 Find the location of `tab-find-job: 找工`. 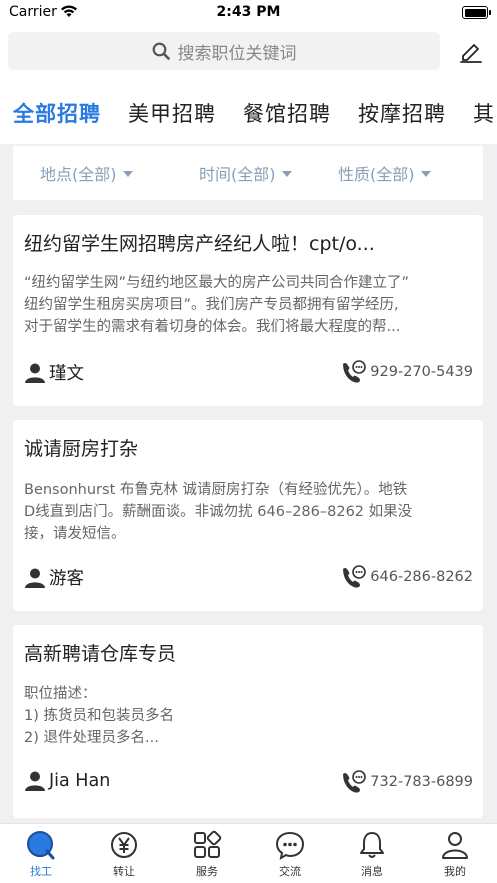

tab-find-job: 找工 is located at coordinates (41, 854).